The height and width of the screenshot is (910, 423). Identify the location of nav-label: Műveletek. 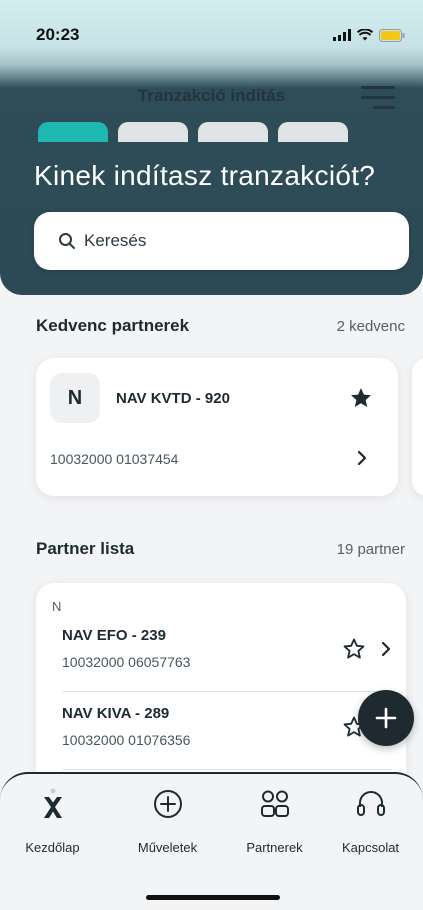
(167, 847).